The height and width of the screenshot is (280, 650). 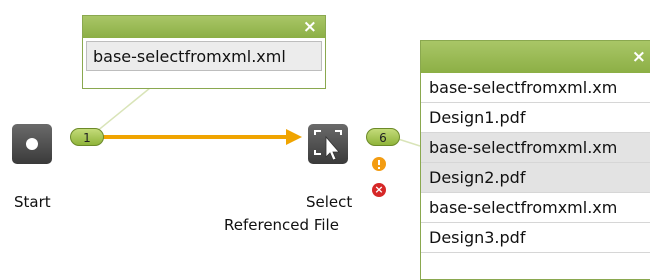 I want to click on warning-icon, so click(x=379, y=164).